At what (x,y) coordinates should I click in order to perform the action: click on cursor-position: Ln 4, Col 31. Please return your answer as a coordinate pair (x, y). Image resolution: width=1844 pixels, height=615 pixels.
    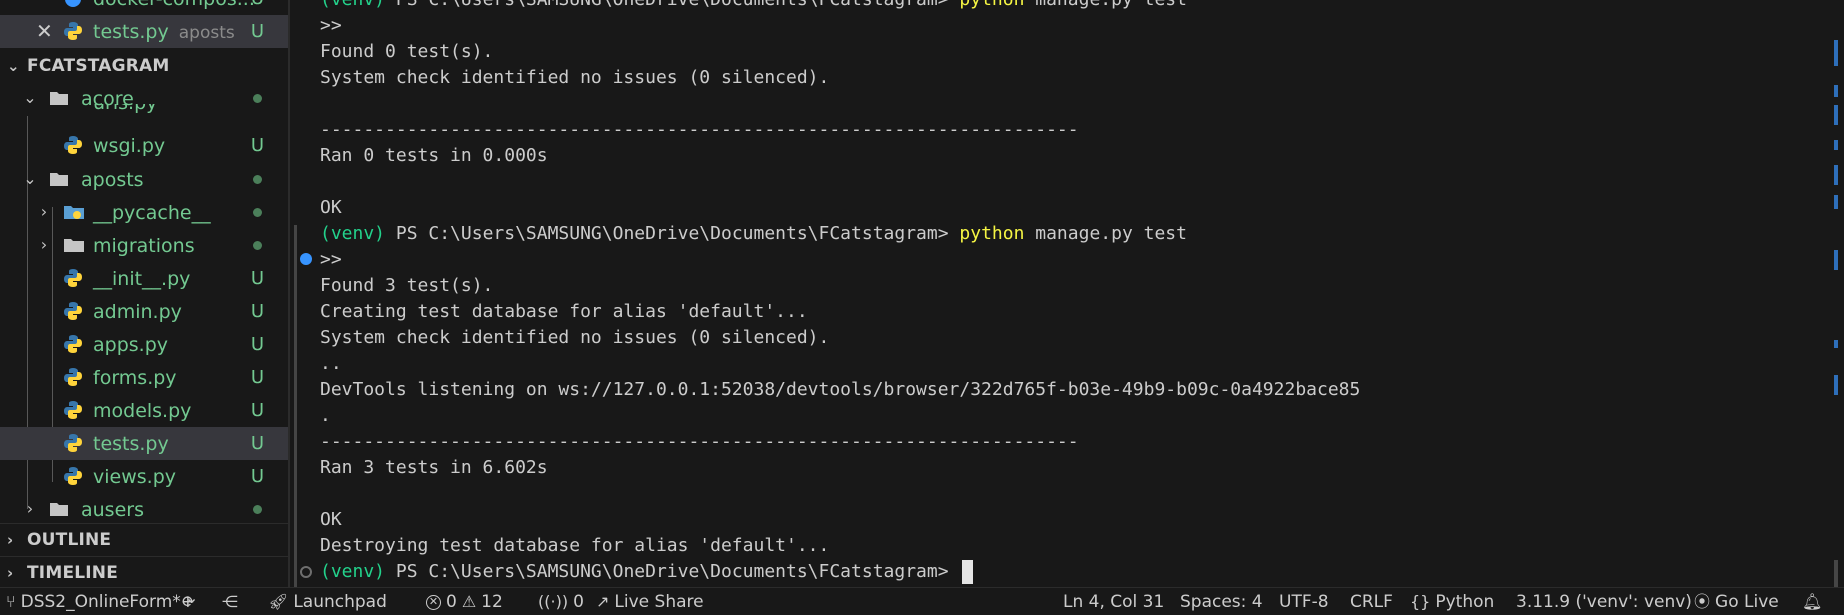
    Looking at the image, I should click on (1113, 601).